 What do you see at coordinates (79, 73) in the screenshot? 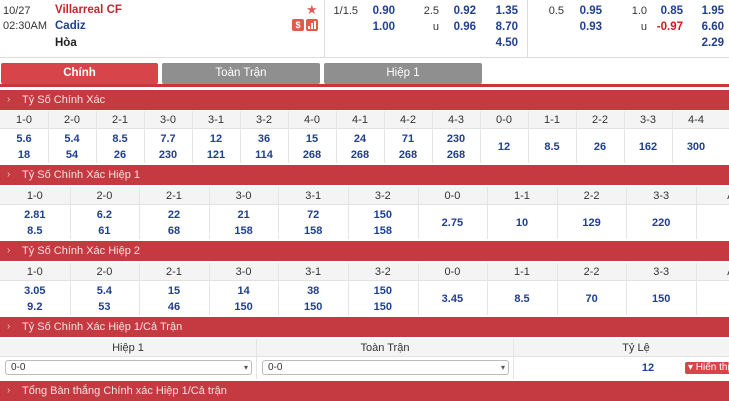
I see `tab-main: Chính` at bounding box center [79, 73].